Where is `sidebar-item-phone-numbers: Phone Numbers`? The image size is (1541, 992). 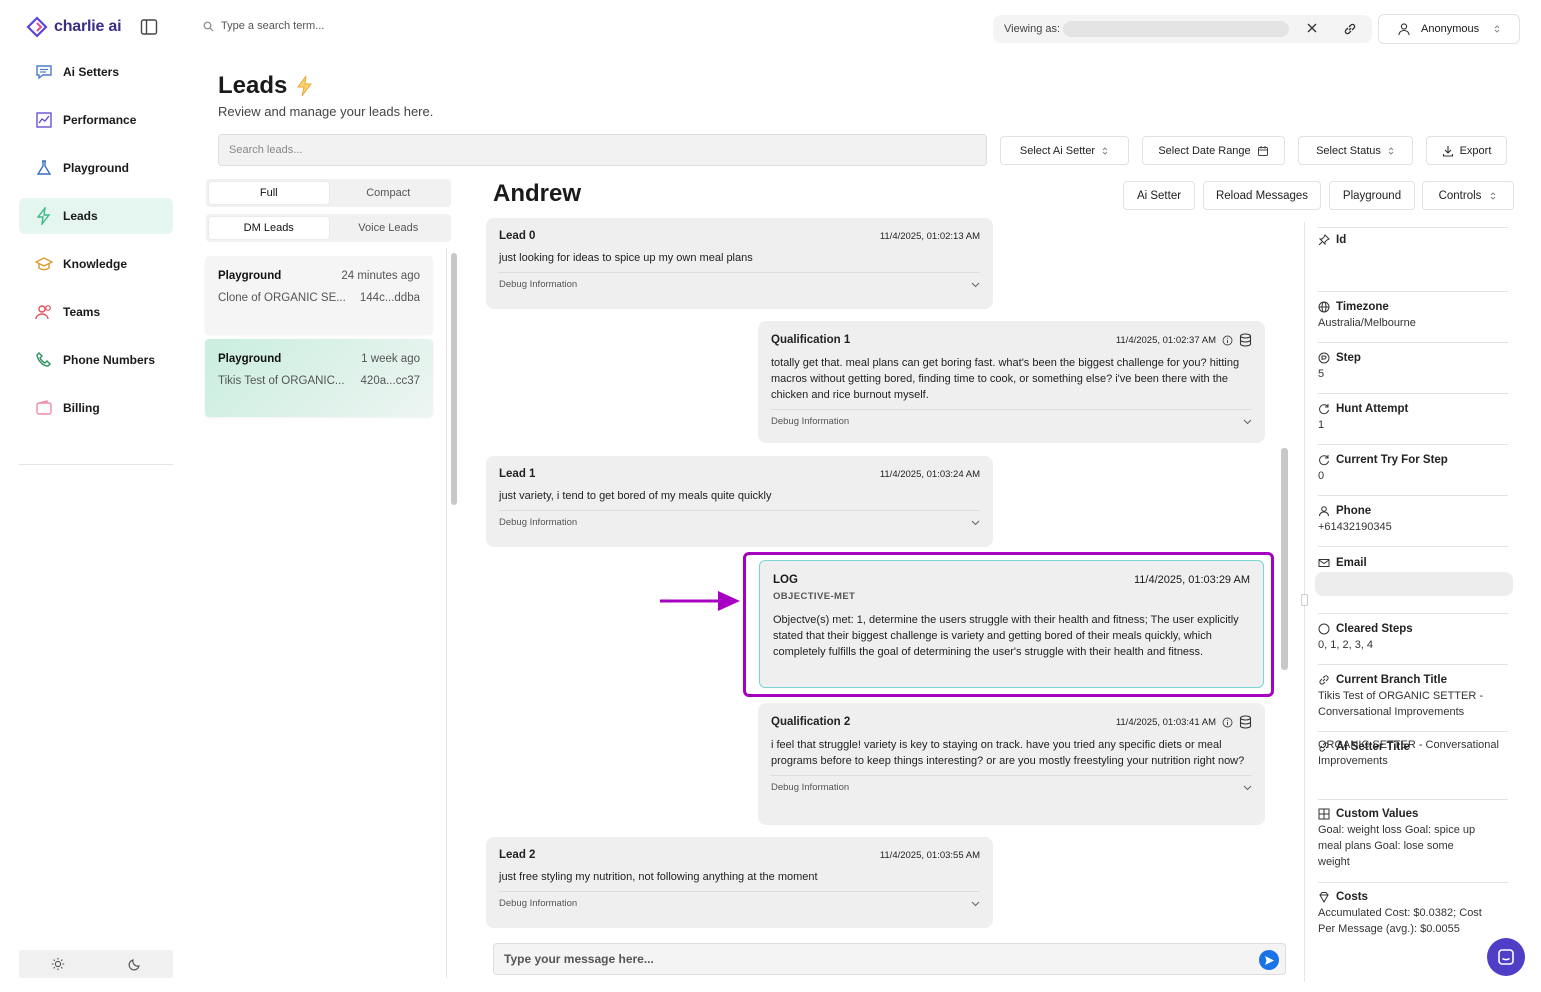 sidebar-item-phone-numbers: Phone Numbers is located at coordinates (96, 360).